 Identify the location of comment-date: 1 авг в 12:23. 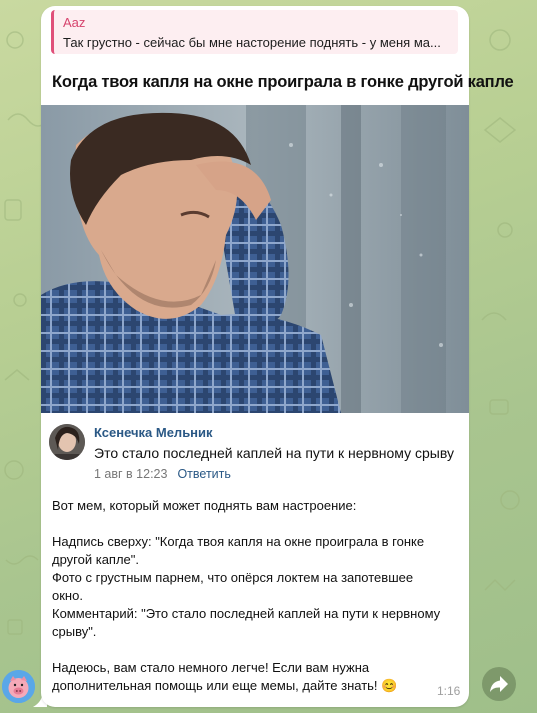
(131, 474).